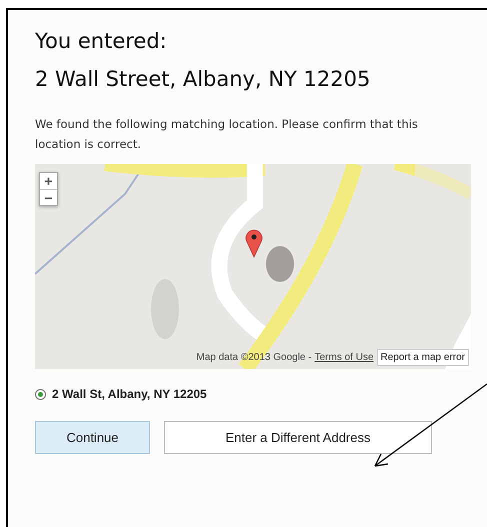  Describe the element at coordinates (203, 79) in the screenshot. I see `entered-address: 2 Wall Street, Albany, NY 12205` at that location.